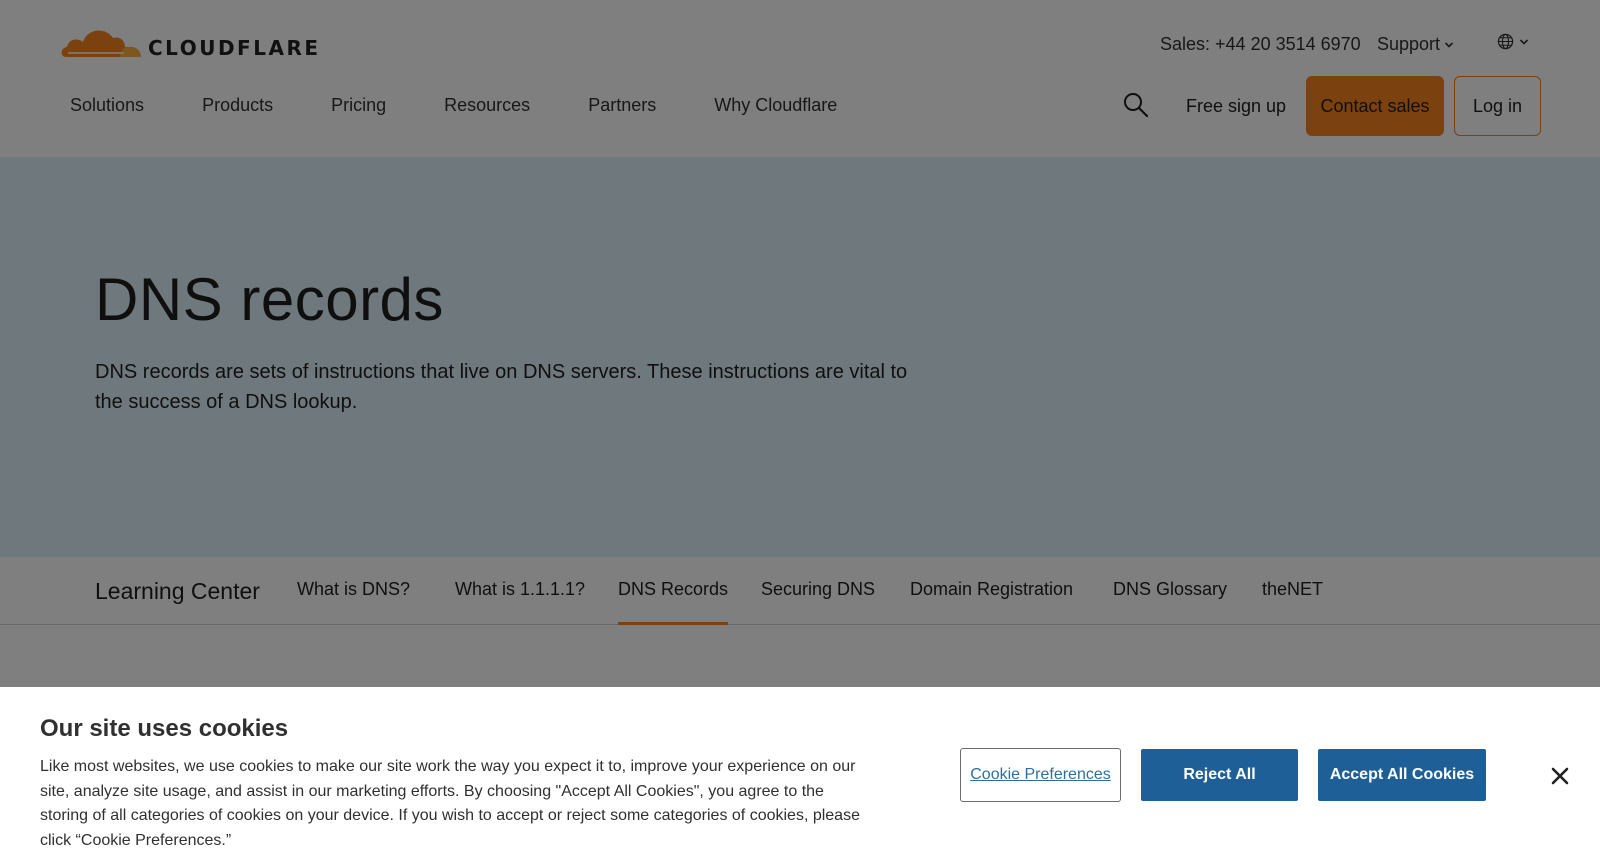  Describe the element at coordinates (1402, 775) in the screenshot. I see `accept-all-cookies-button: Accept All Cookies` at that location.